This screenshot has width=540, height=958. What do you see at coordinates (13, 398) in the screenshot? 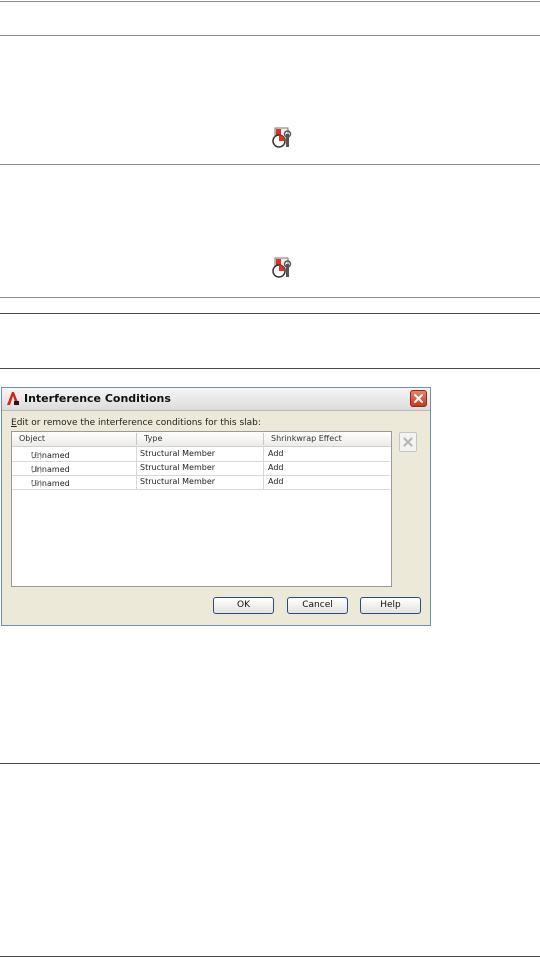
I see `autocad-app-icon` at bounding box center [13, 398].